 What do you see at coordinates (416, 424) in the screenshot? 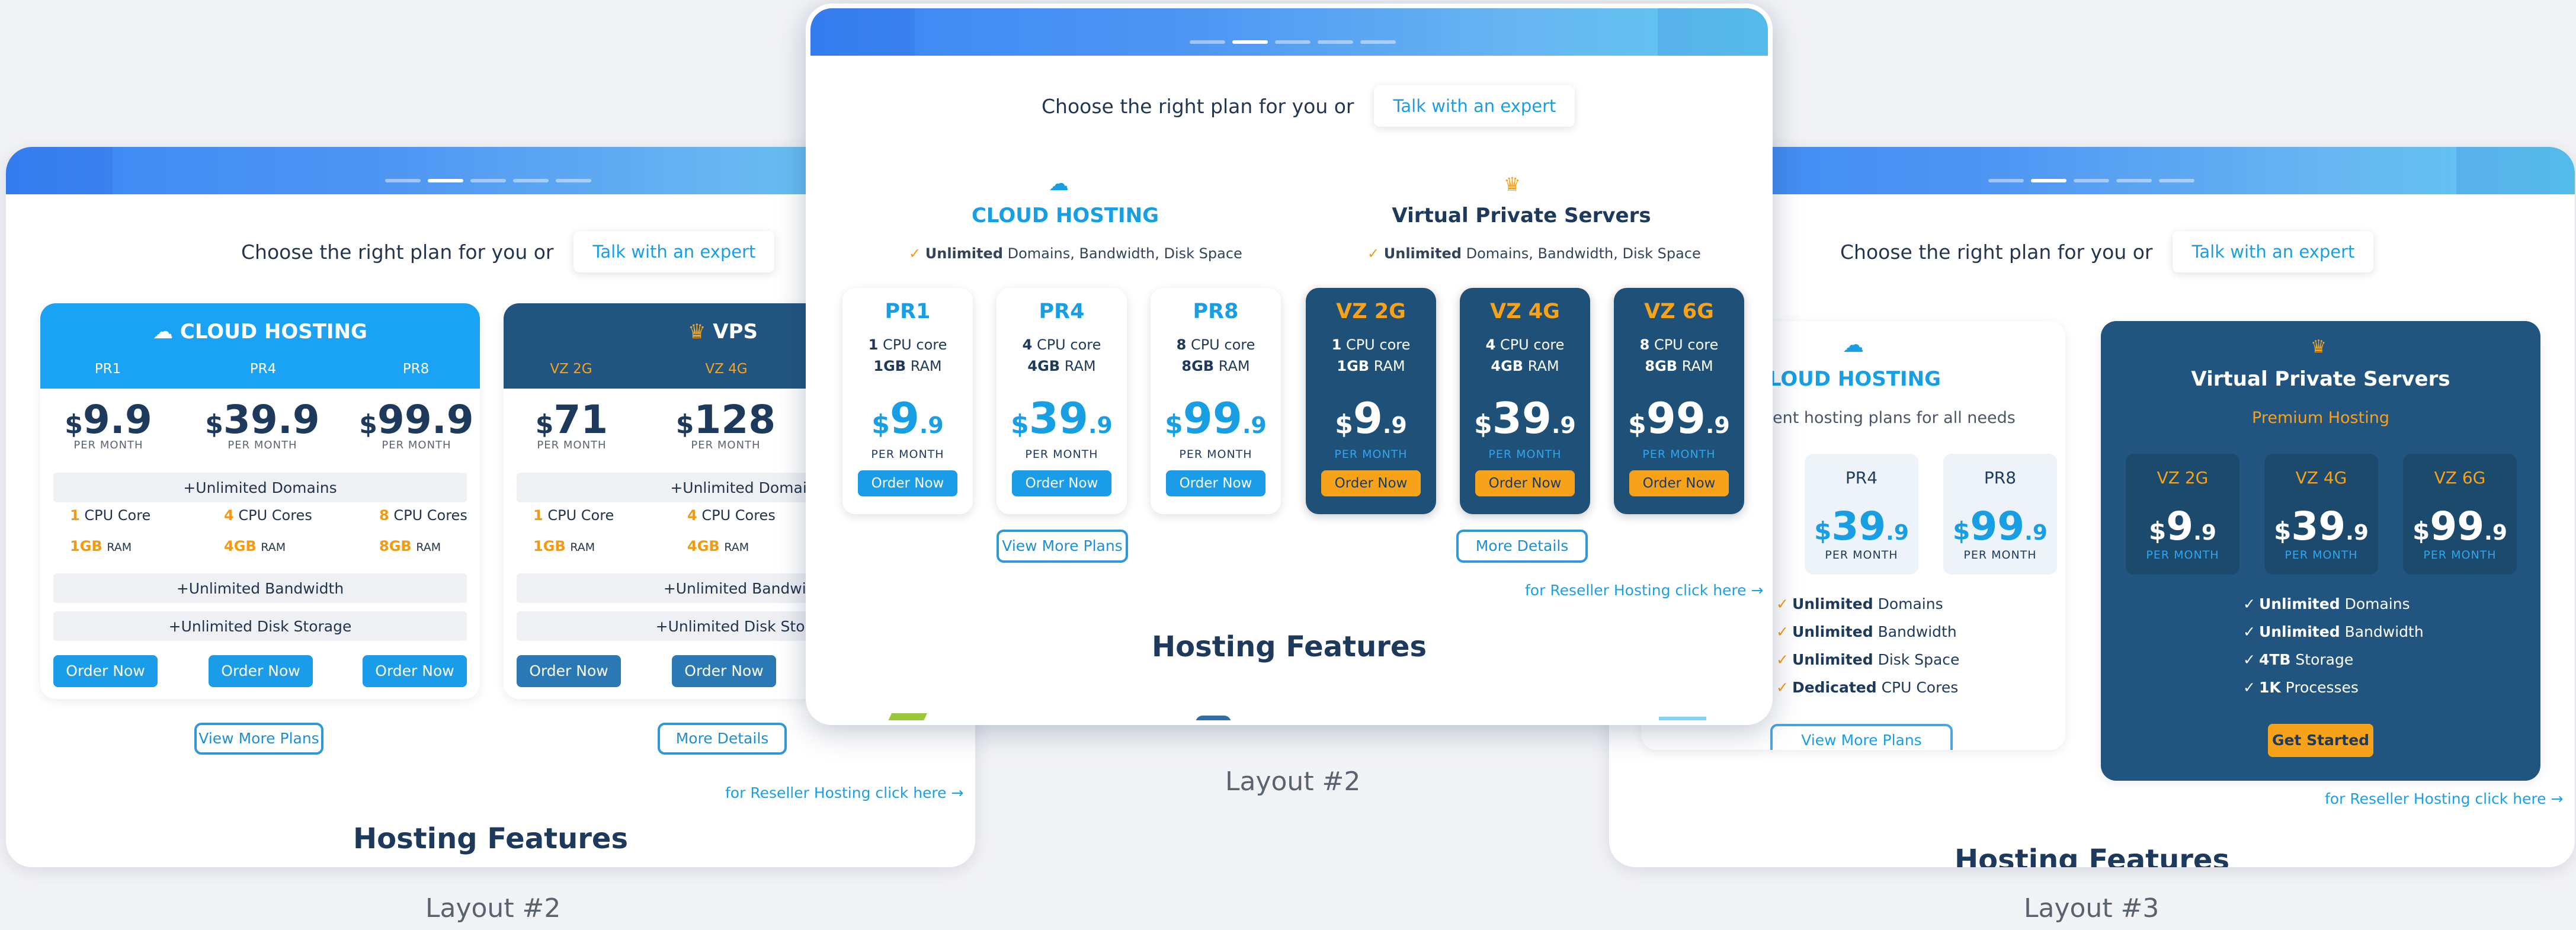
I see `price: $99.9 PER MONTH` at bounding box center [416, 424].